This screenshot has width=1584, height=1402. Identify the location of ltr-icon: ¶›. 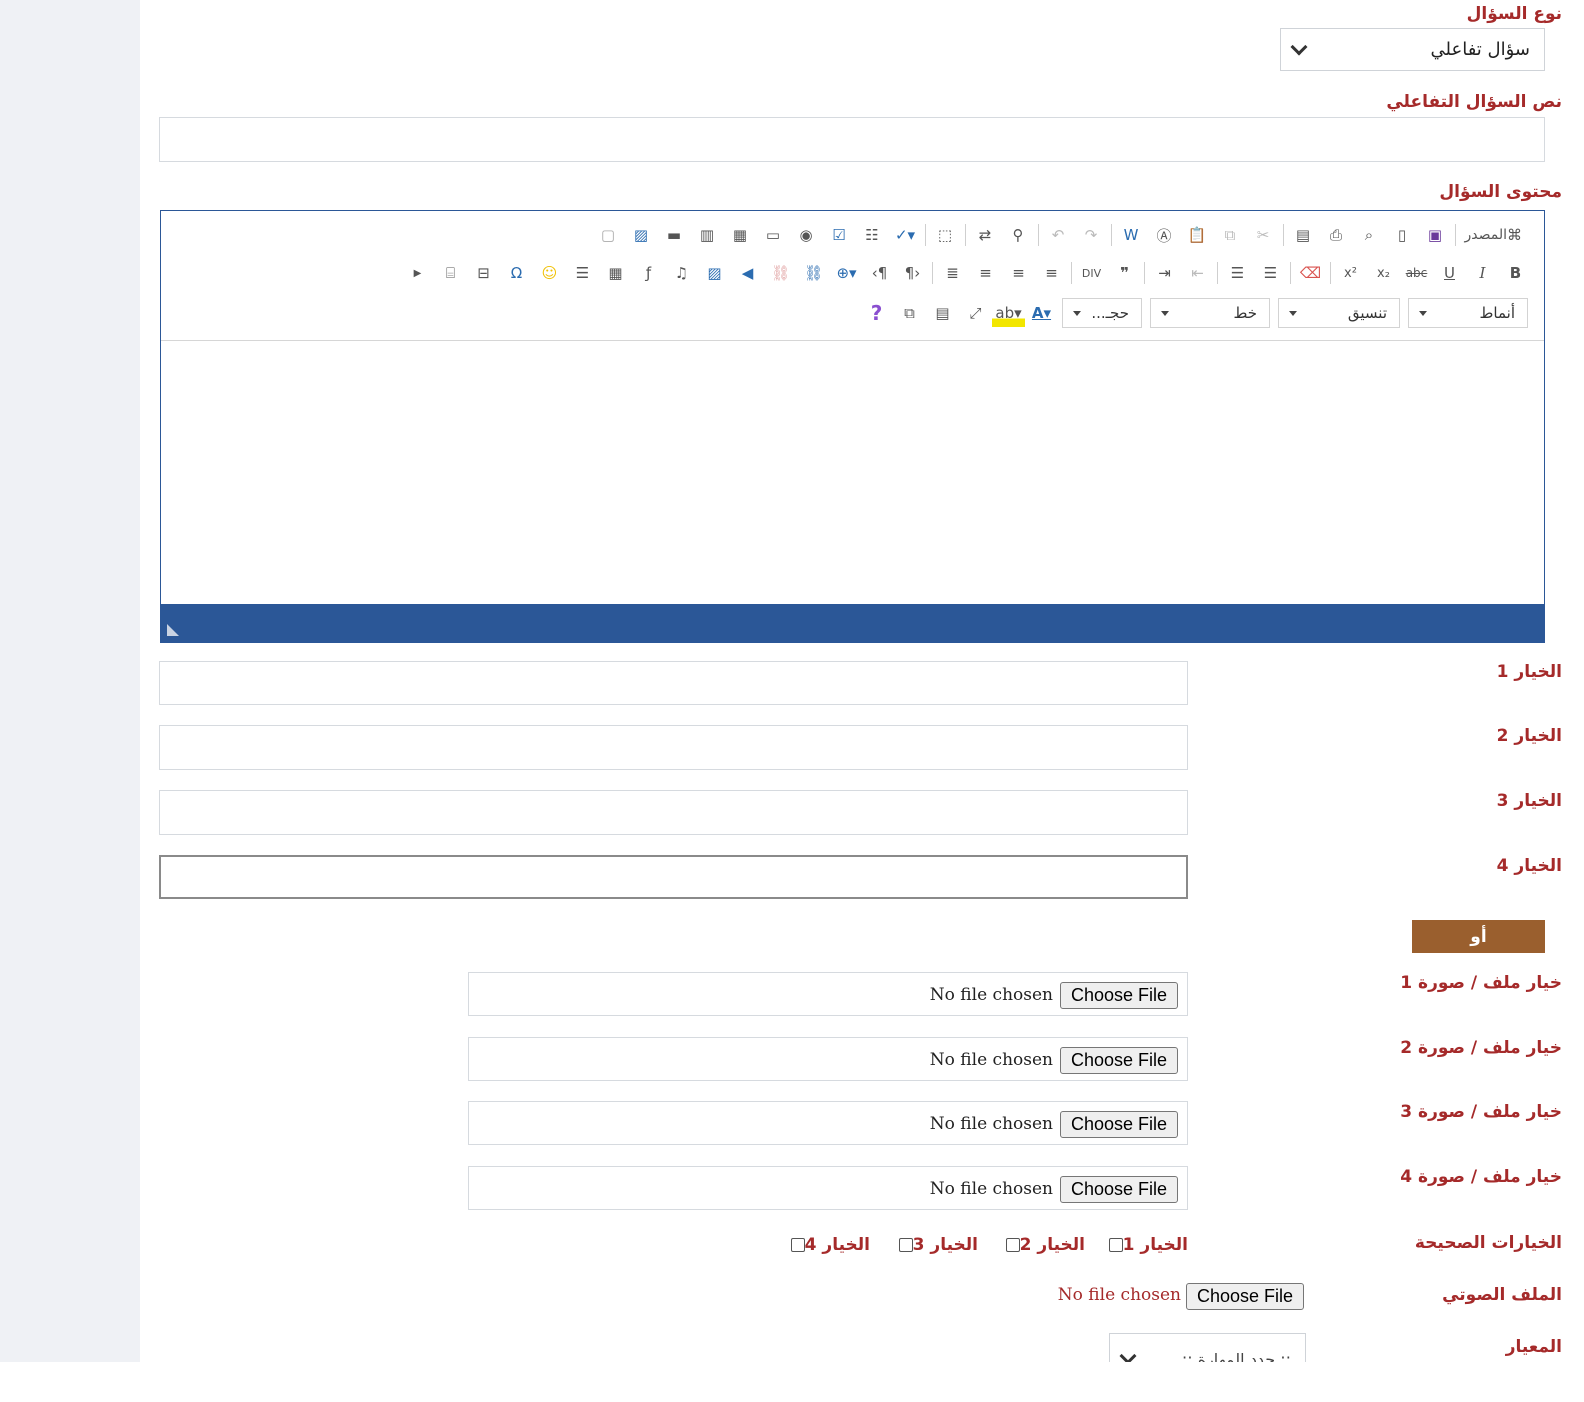
(912, 273).